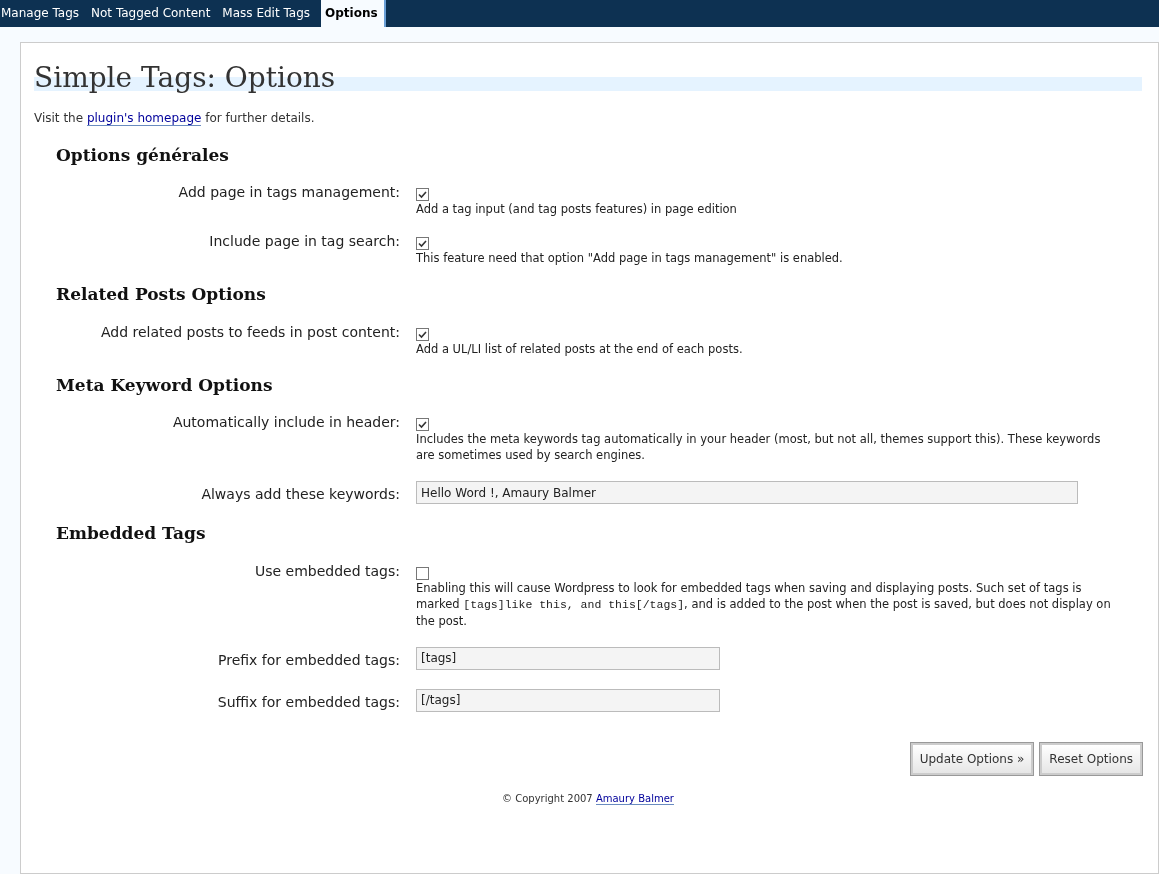  Describe the element at coordinates (327, 571) in the screenshot. I see `option-label: Use embedded tags:` at that location.